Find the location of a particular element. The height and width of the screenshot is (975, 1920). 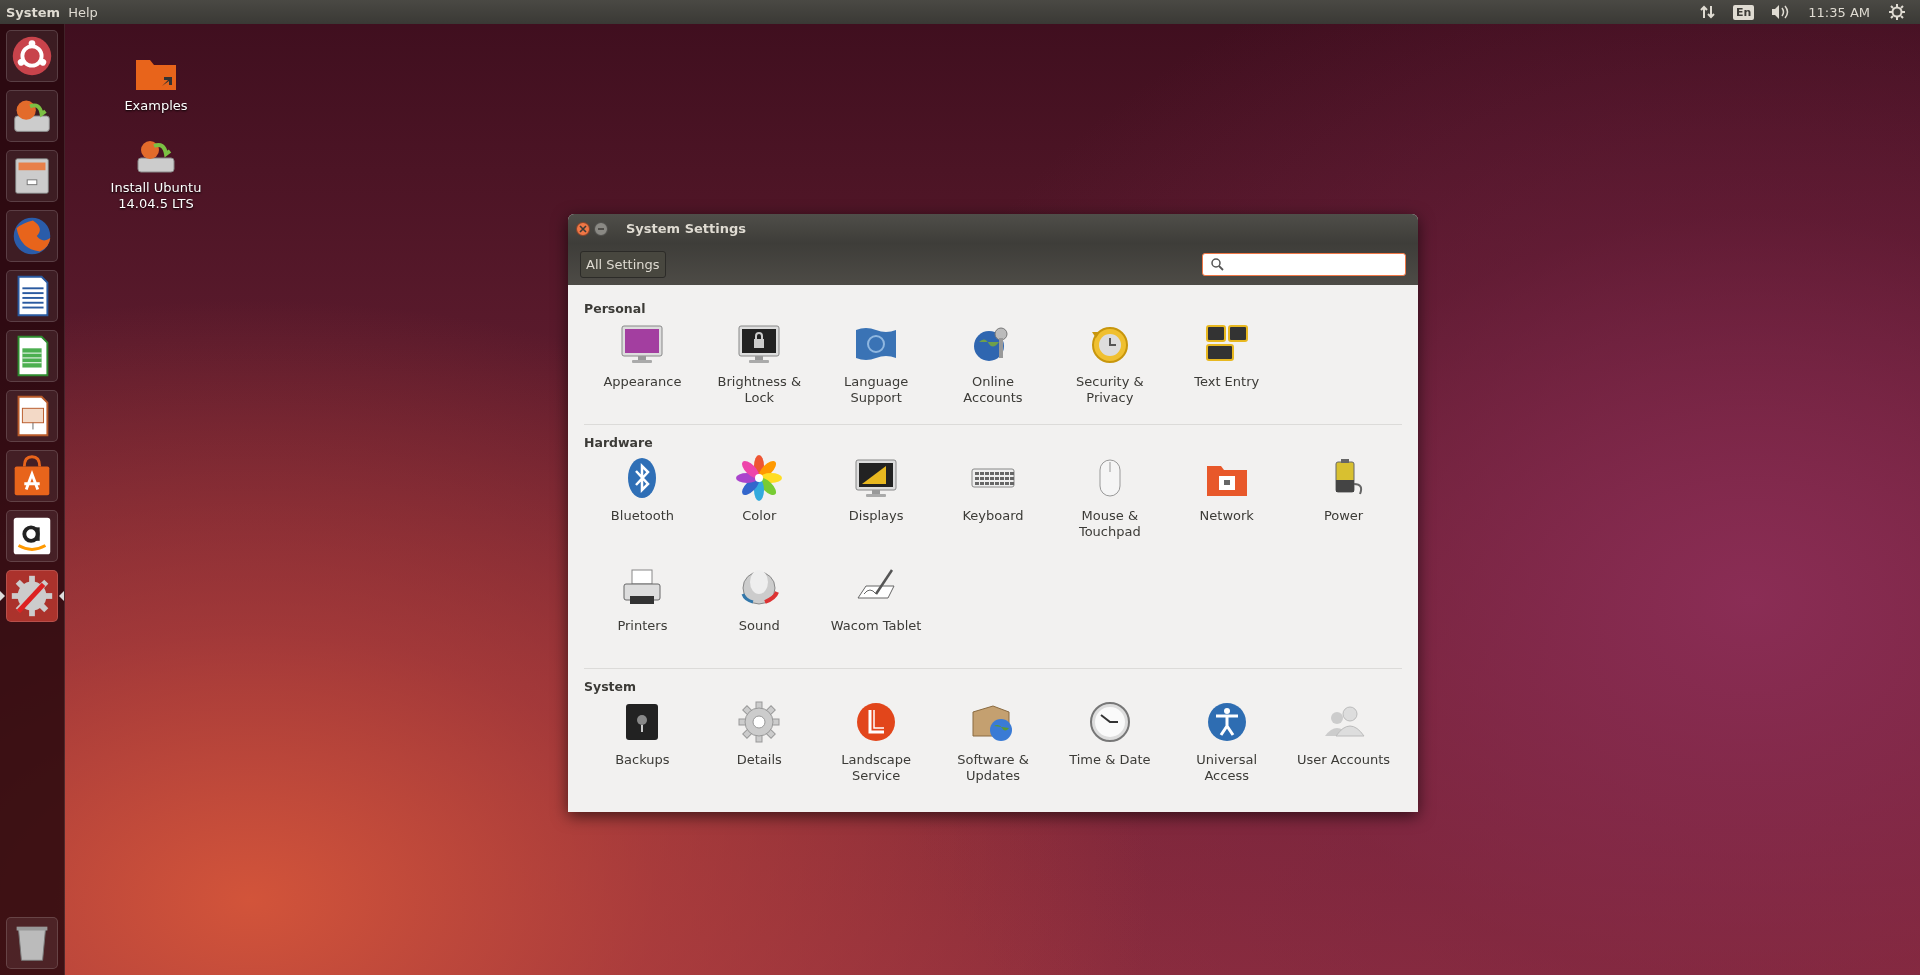

settings-item: Bluetooth is located at coordinates (642, 501).